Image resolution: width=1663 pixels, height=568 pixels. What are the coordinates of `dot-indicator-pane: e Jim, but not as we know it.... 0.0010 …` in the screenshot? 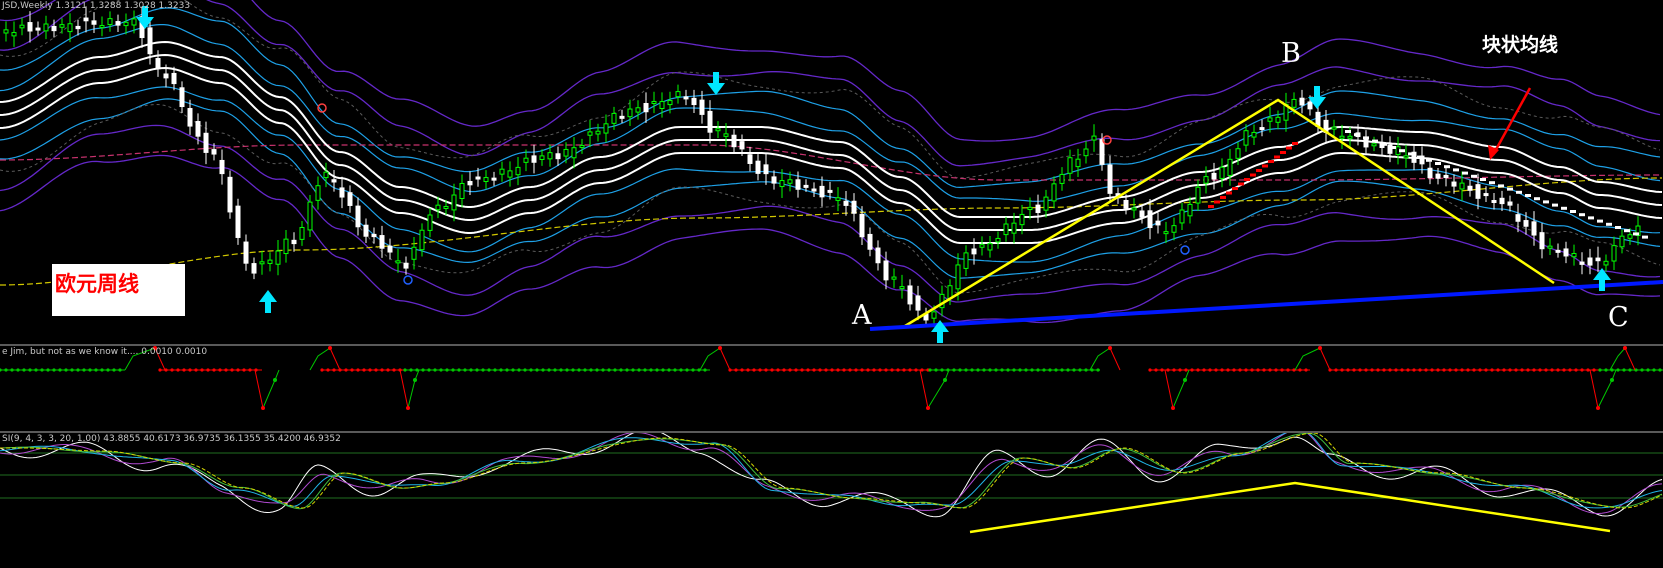 It's located at (831, 388).